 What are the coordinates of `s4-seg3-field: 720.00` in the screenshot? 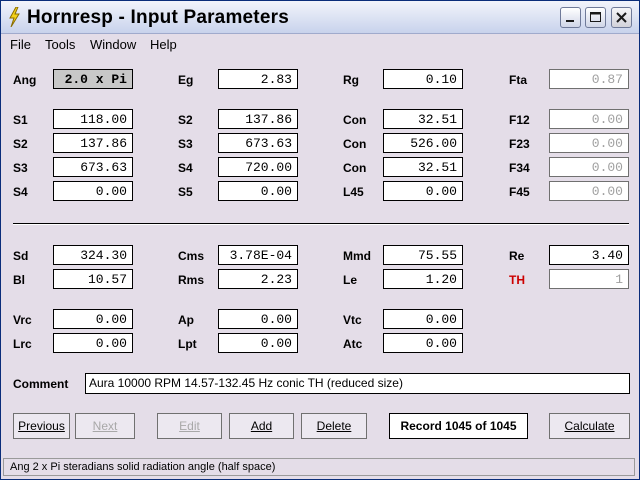 It's located at (258, 167).